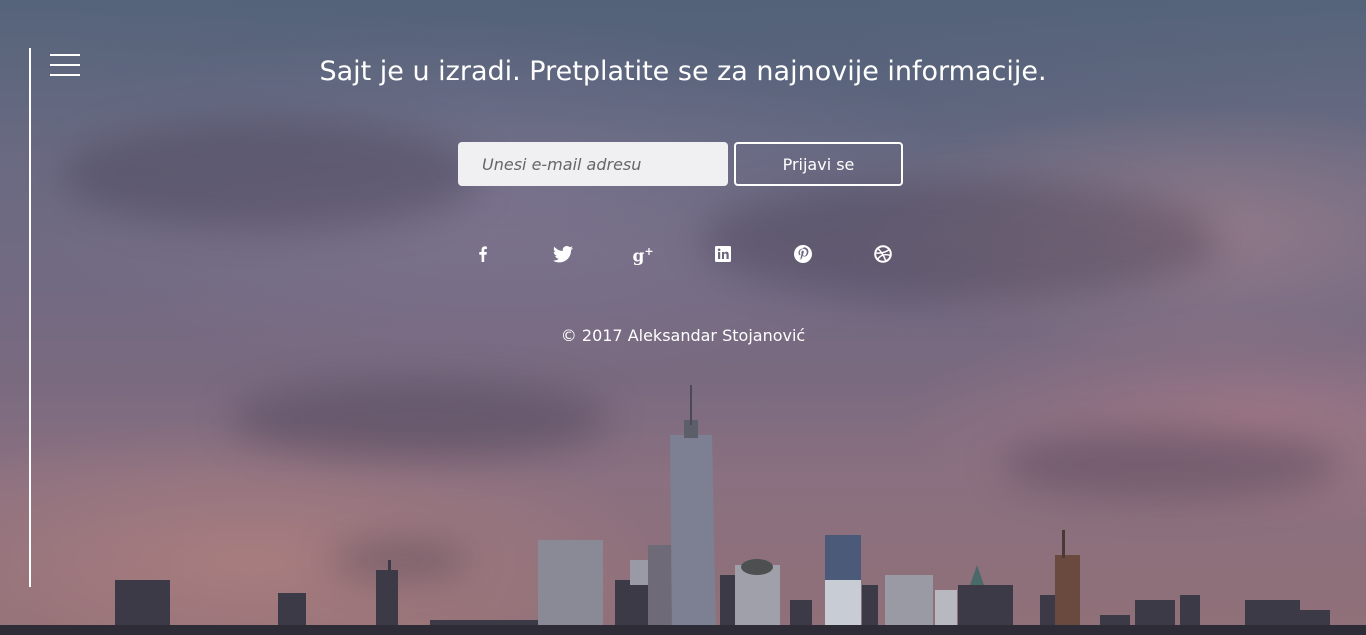 The image size is (1366, 635). I want to click on email-input, so click(593, 164).